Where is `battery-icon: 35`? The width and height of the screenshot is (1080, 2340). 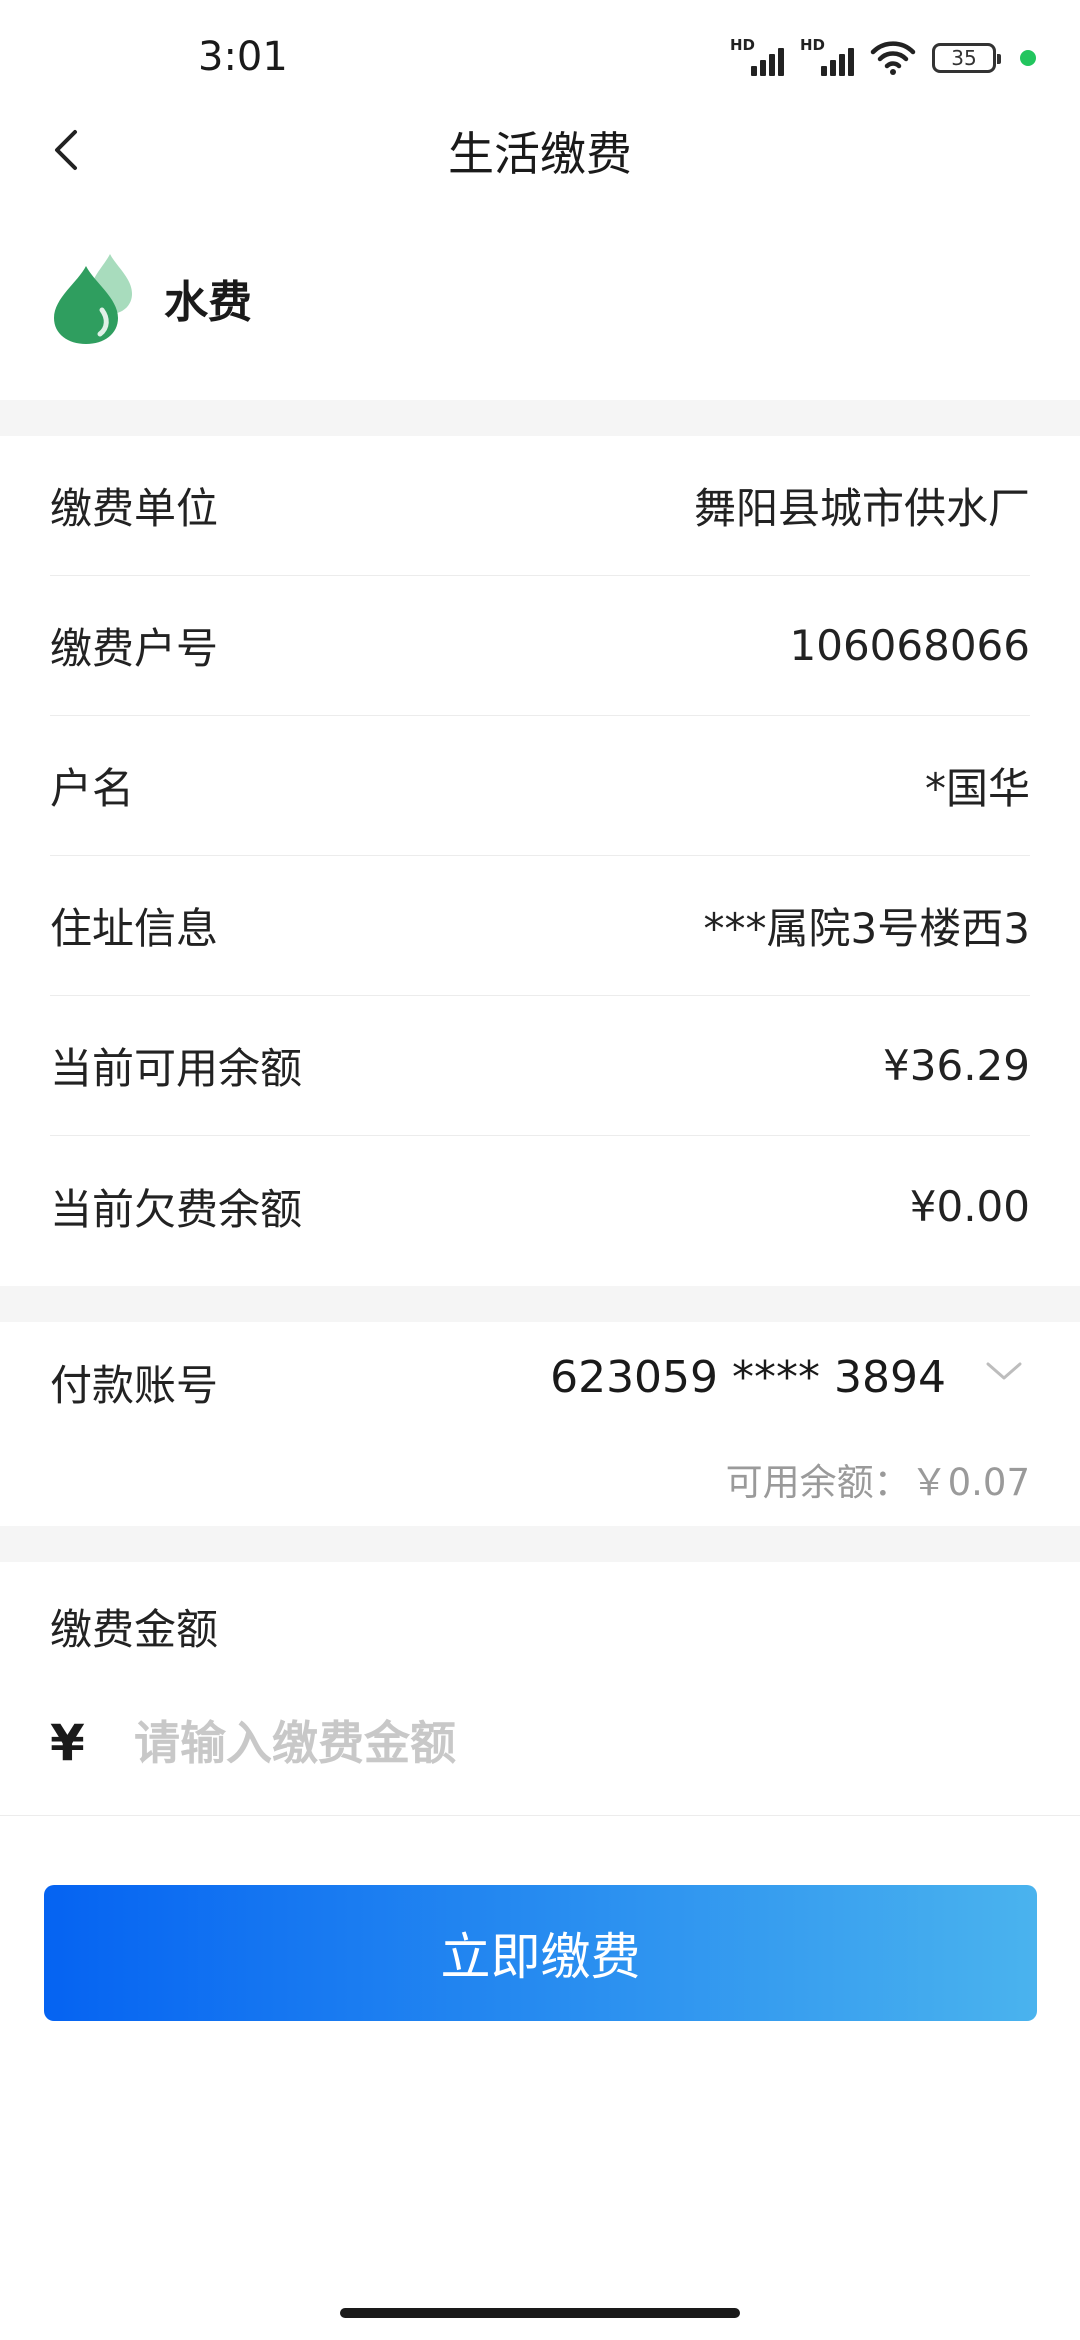
battery-icon: 35 is located at coordinates (966, 58).